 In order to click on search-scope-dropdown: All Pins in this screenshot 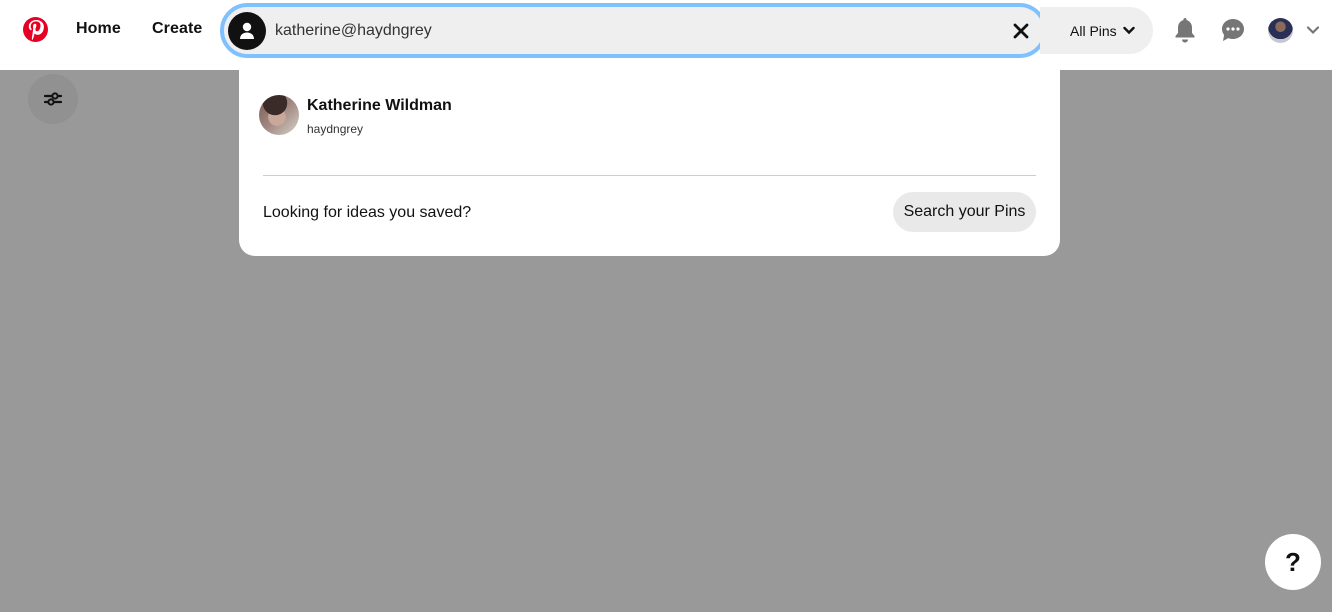, I will do `click(1096, 30)`.